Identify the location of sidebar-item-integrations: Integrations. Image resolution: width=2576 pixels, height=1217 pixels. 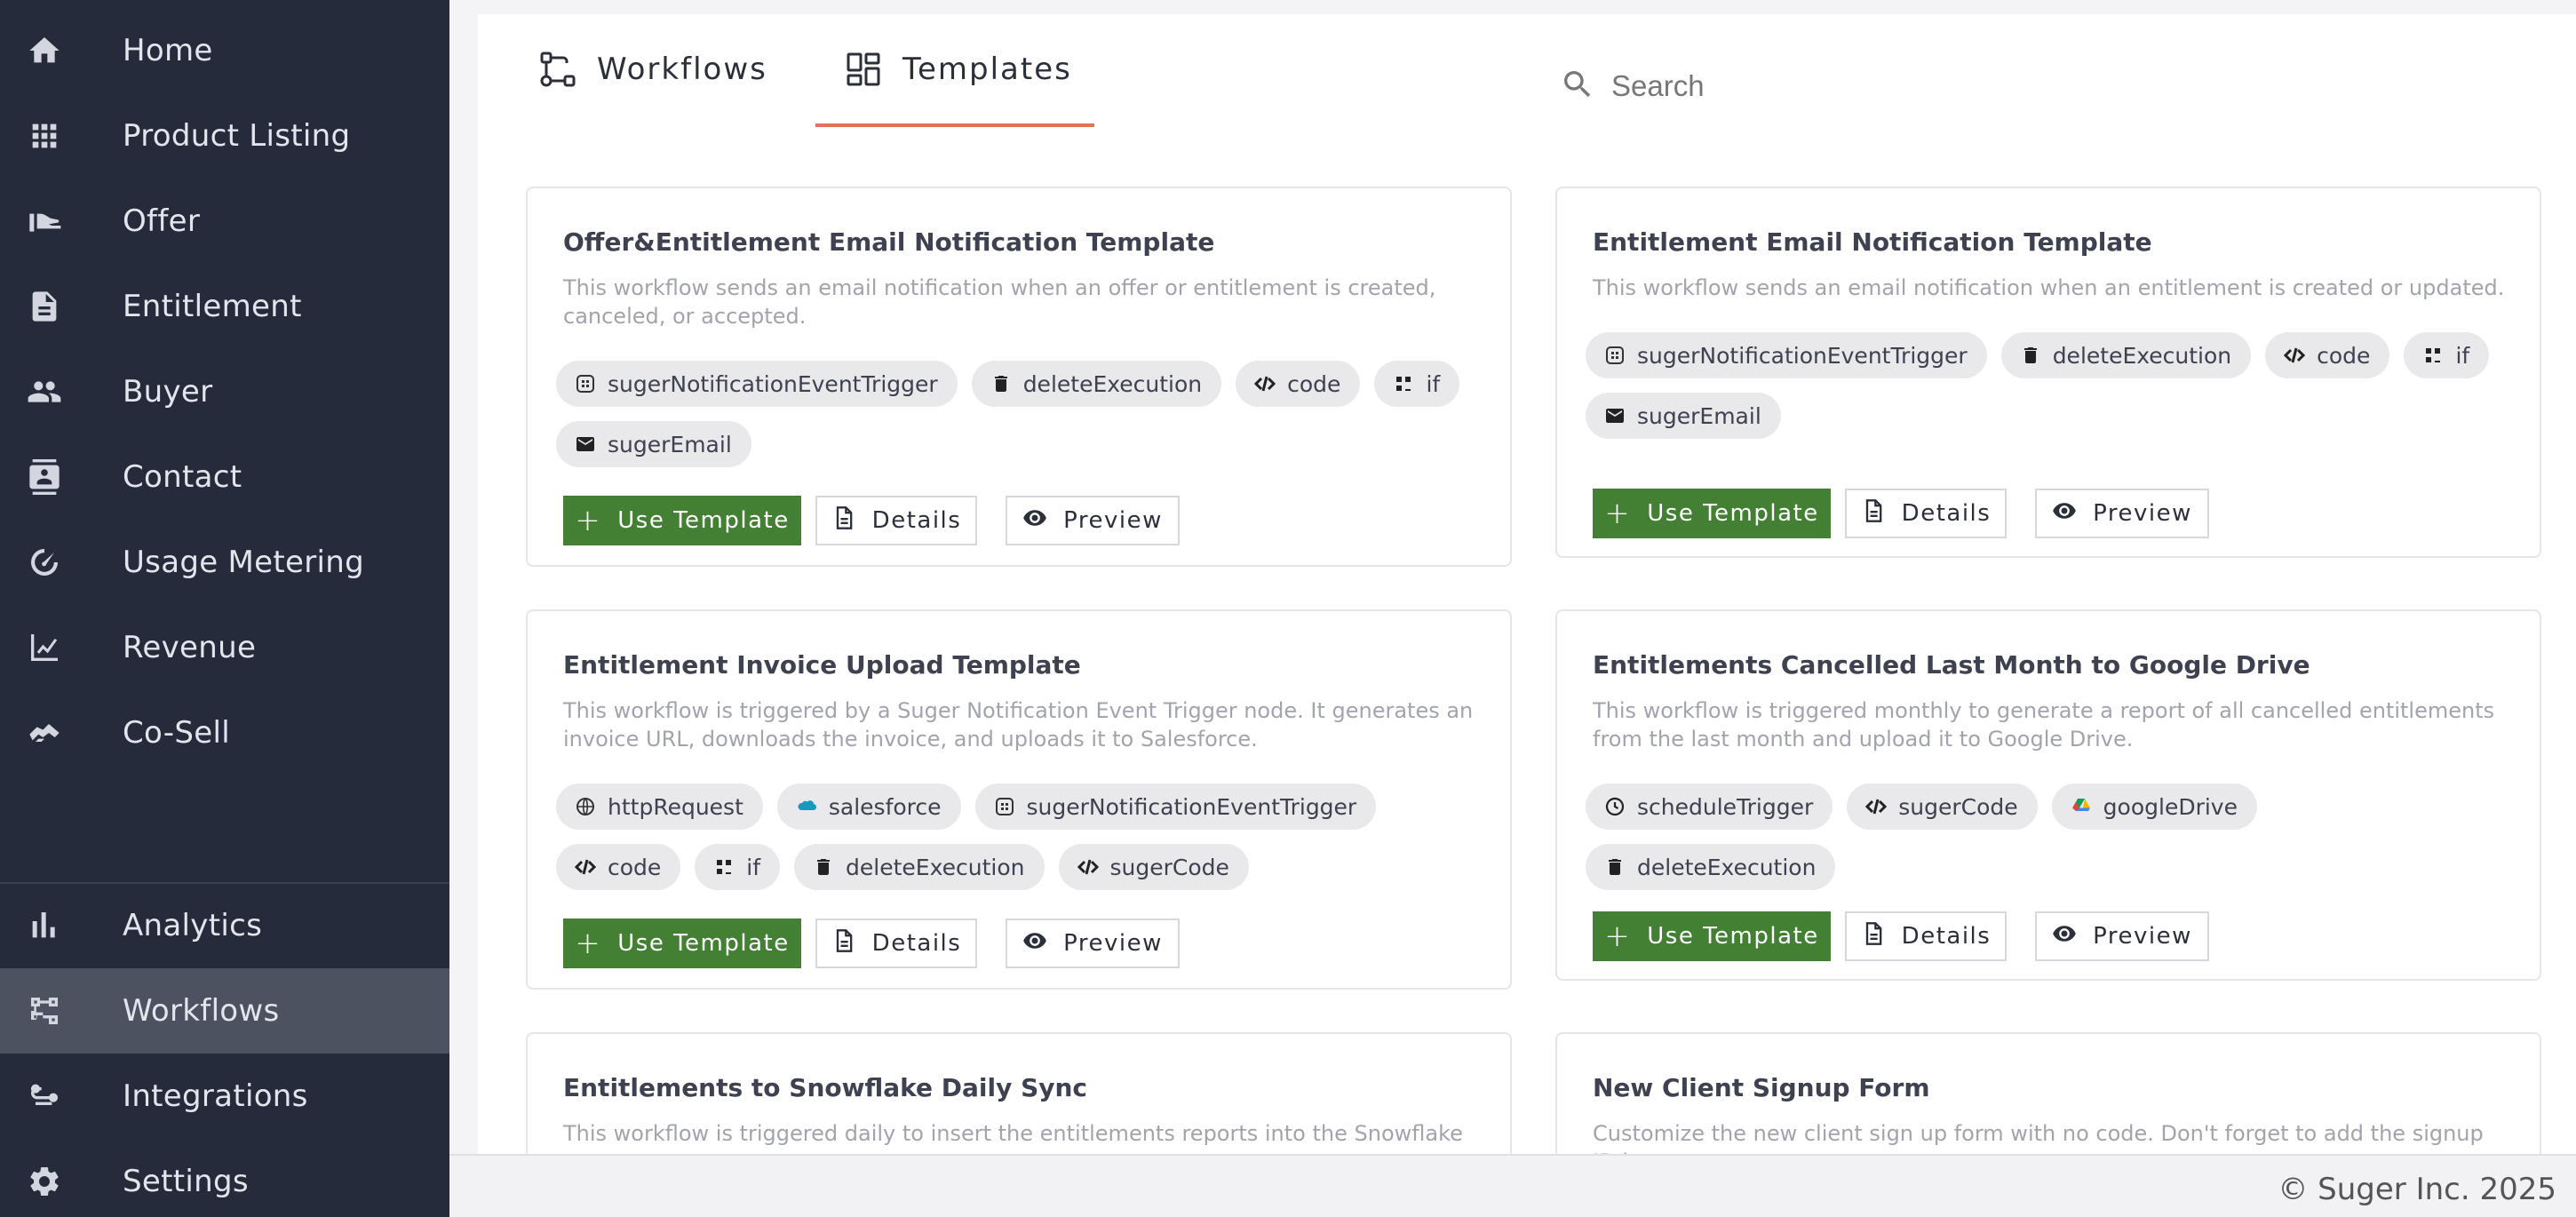
(224, 1096).